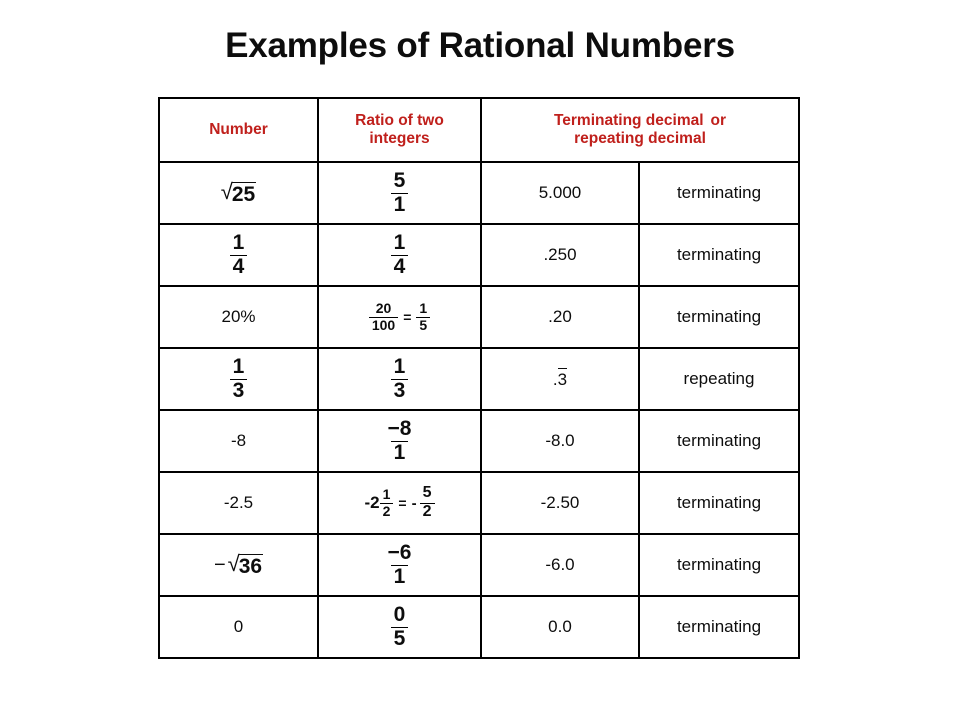 The height and width of the screenshot is (720, 960). I want to click on decimal-type: repeating, so click(719, 378).